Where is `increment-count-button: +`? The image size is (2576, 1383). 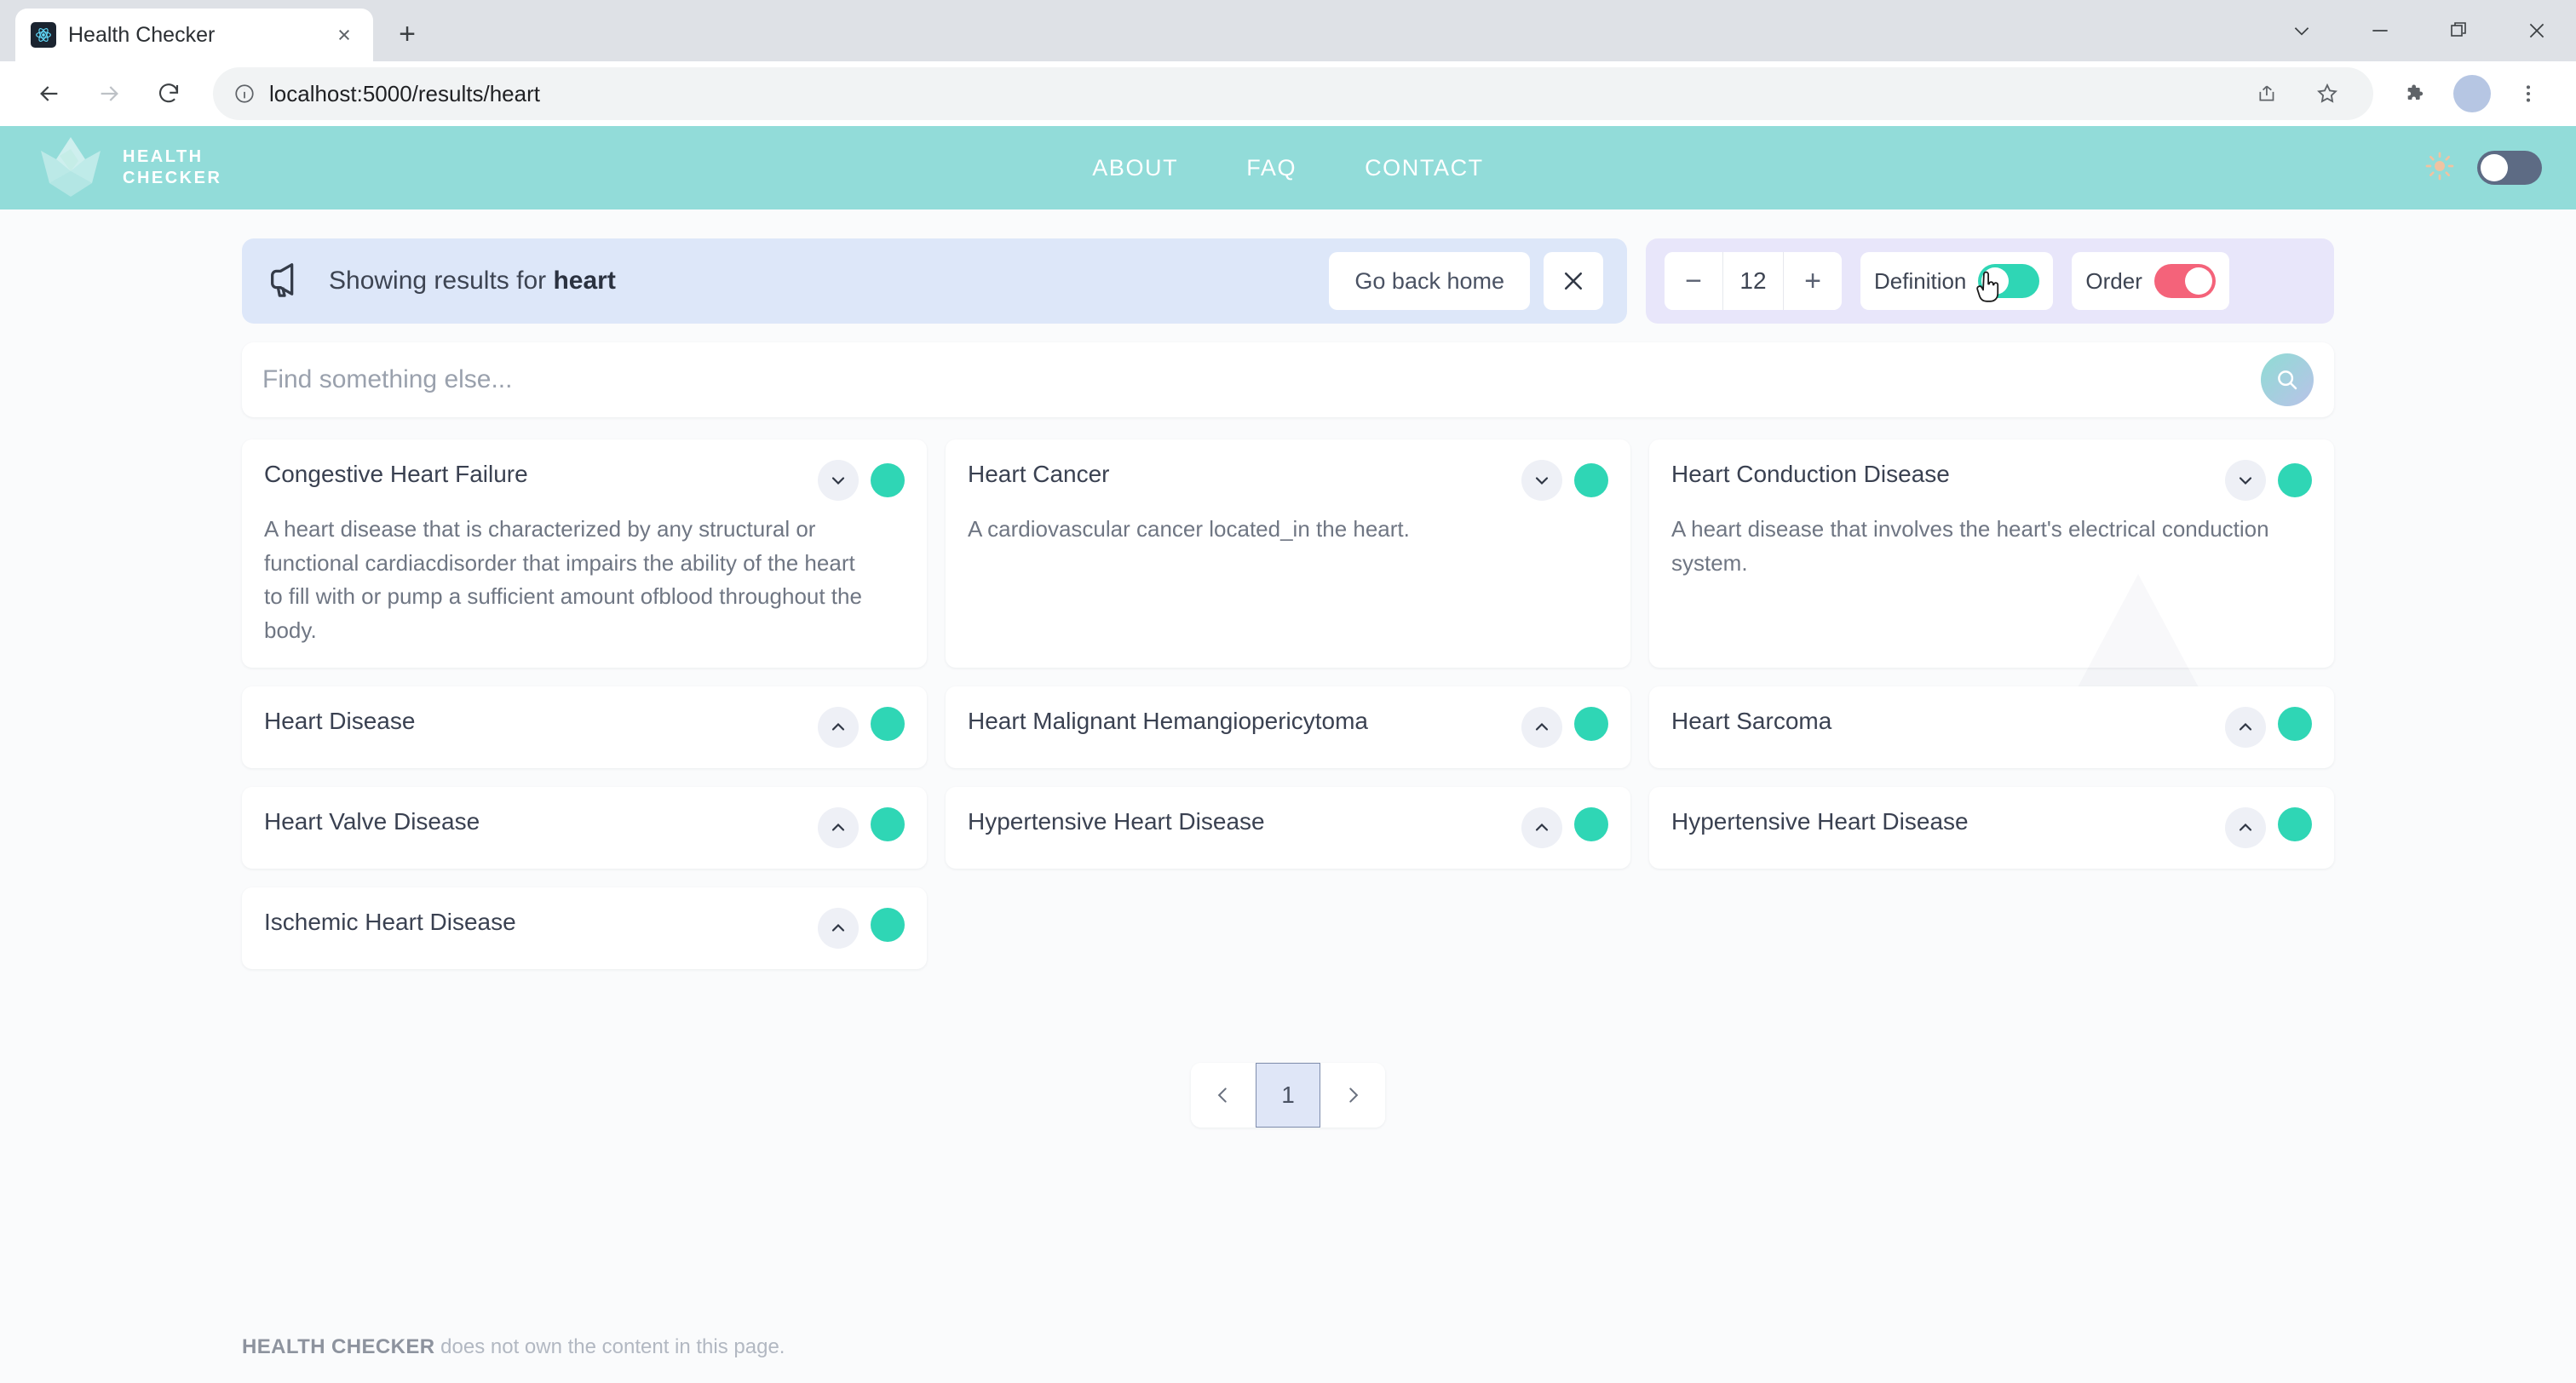 increment-count-button: + is located at coordinates (1813, 281).